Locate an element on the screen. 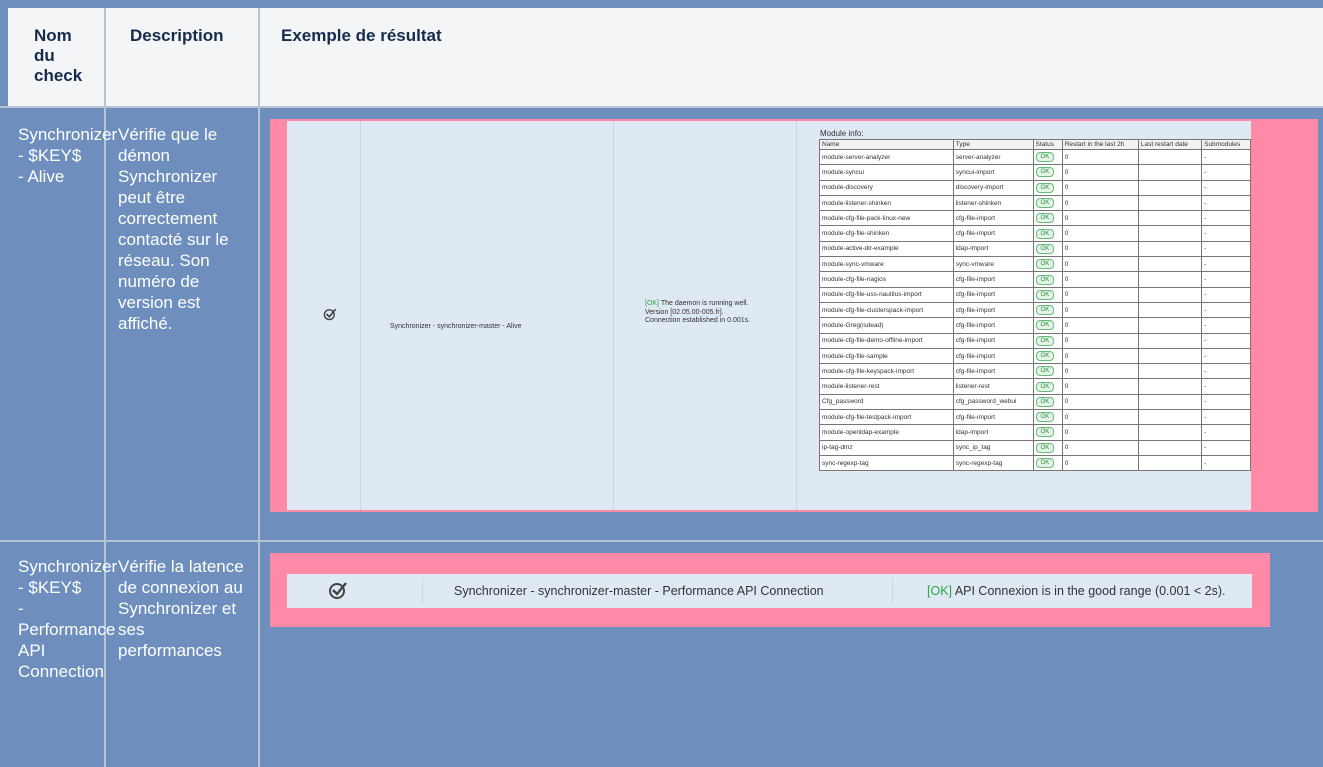 Image resolution: width=1323 pixels, height=767 pixels. module-row: module-listener-rest listener-rest OK 0 - is located at coordinates (1035, 386).